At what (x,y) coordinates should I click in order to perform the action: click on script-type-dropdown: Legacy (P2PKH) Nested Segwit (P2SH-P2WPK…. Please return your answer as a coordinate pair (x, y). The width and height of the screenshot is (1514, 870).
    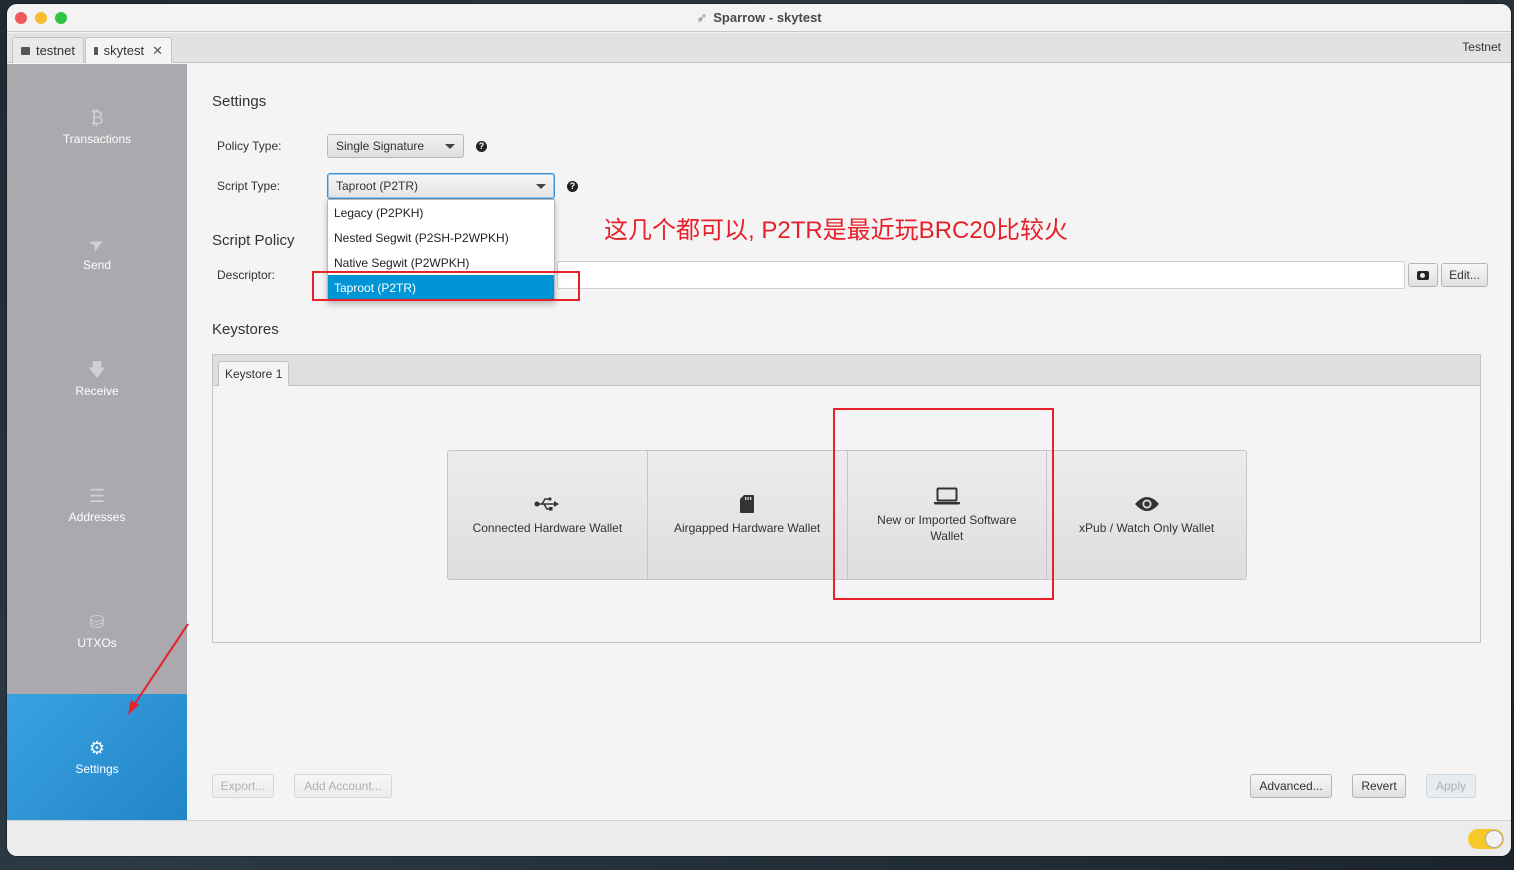
    Looking at the image, I should click on (441, 250).